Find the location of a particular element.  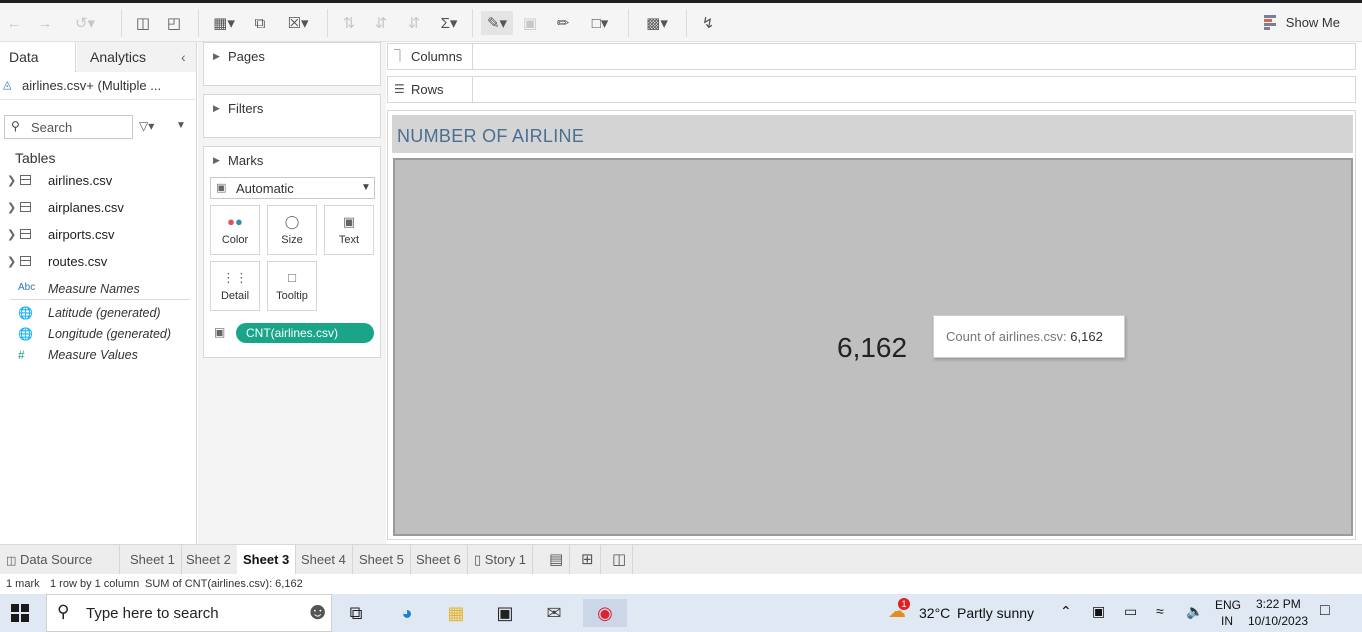

table-label: routes.csv is located at coordinates (78, 261).